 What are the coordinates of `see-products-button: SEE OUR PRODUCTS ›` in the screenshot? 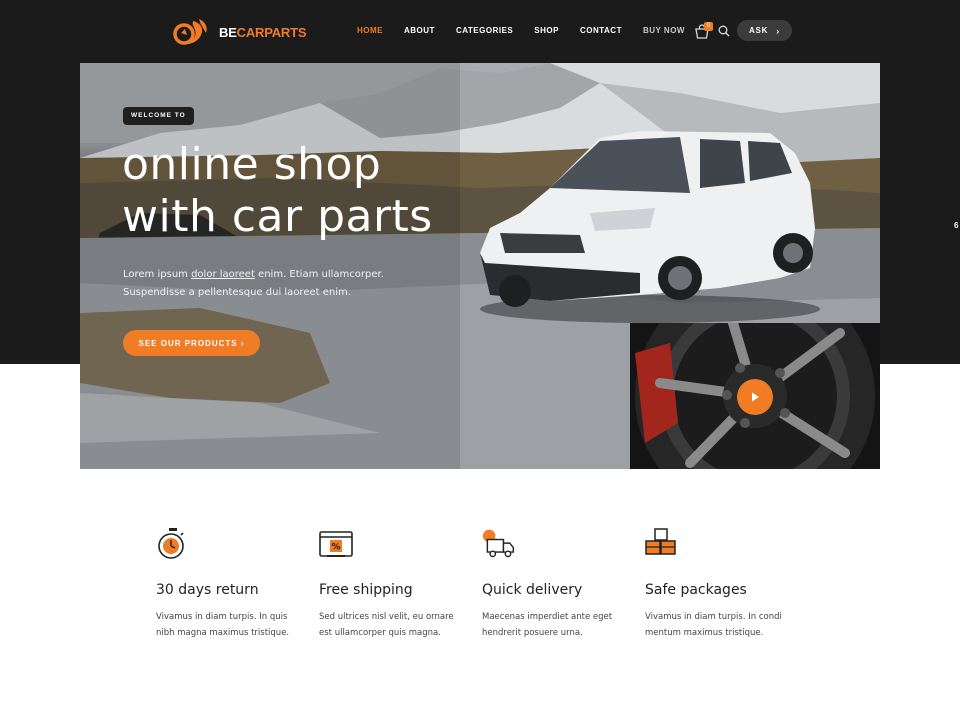 It's located at (191, 343).